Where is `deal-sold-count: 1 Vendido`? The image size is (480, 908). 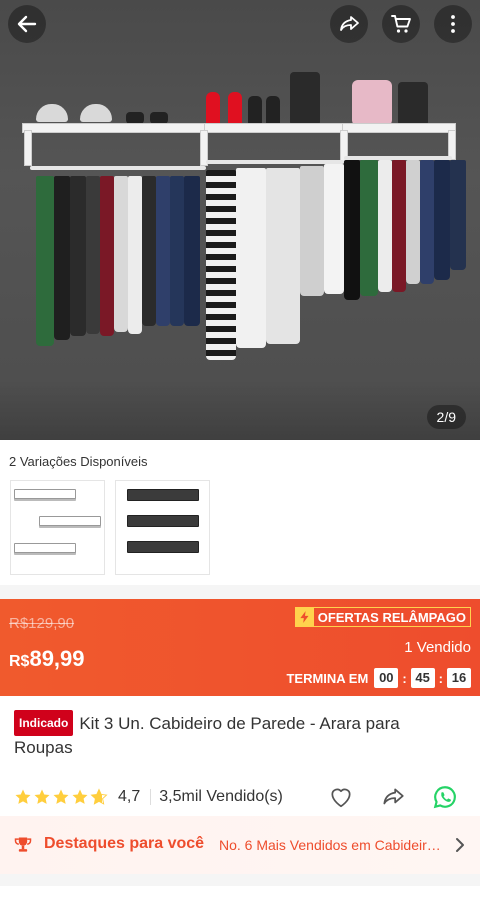
deal-sold-count: 1 Vendido is located at coordinates (437, 647).